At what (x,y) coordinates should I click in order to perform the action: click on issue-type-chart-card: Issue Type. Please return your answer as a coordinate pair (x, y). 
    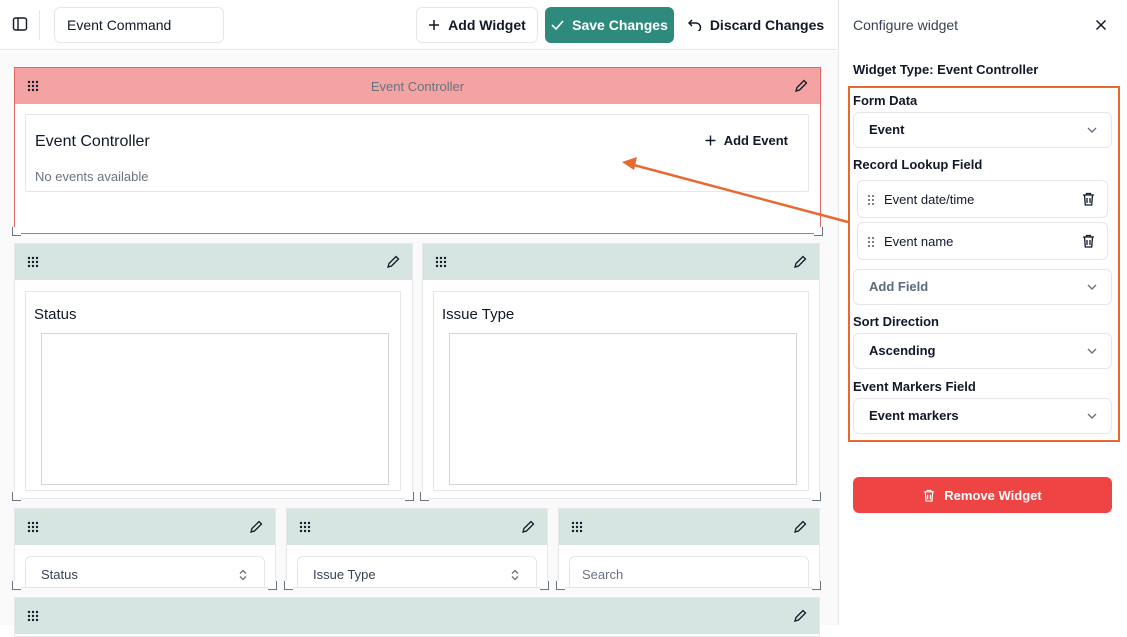
    Looking at the image, I should click on (621, 391).